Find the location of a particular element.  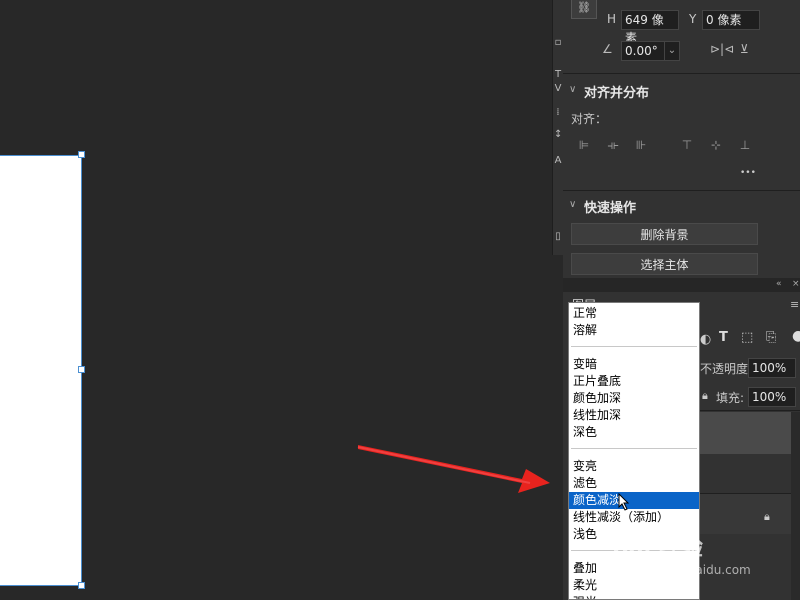

text-mini-icon: T is located at coordinates (558, 75).